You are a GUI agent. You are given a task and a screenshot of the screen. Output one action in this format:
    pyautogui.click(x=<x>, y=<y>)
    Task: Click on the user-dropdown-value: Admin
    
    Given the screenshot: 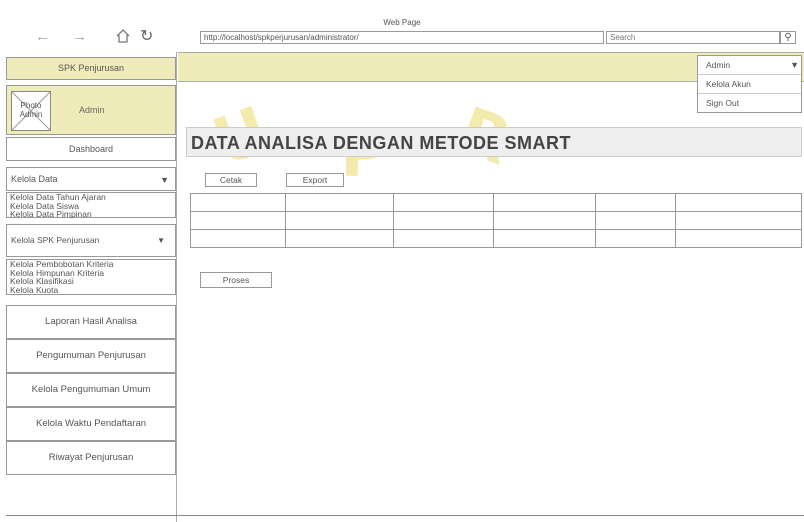 What is the action you would take?
    pyautogui.click(x=718, y=65)
    